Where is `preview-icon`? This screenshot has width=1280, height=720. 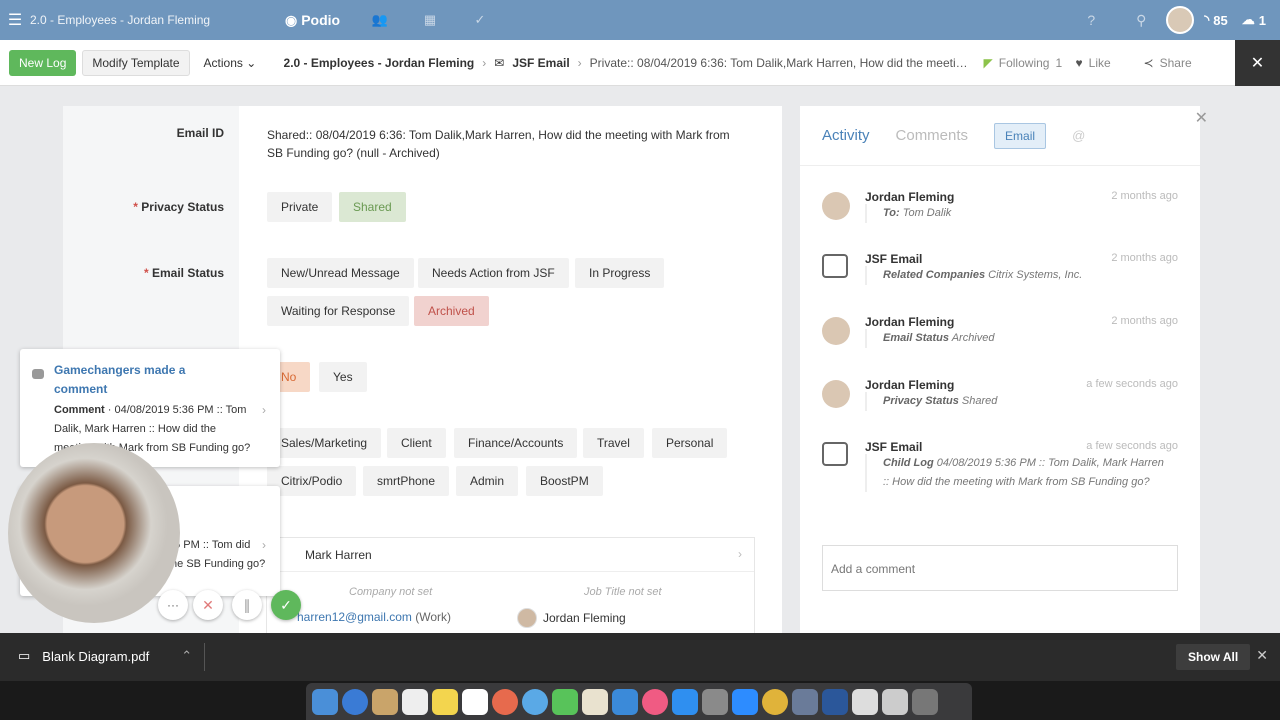
preview-icon is located at coordinates (595, 701).